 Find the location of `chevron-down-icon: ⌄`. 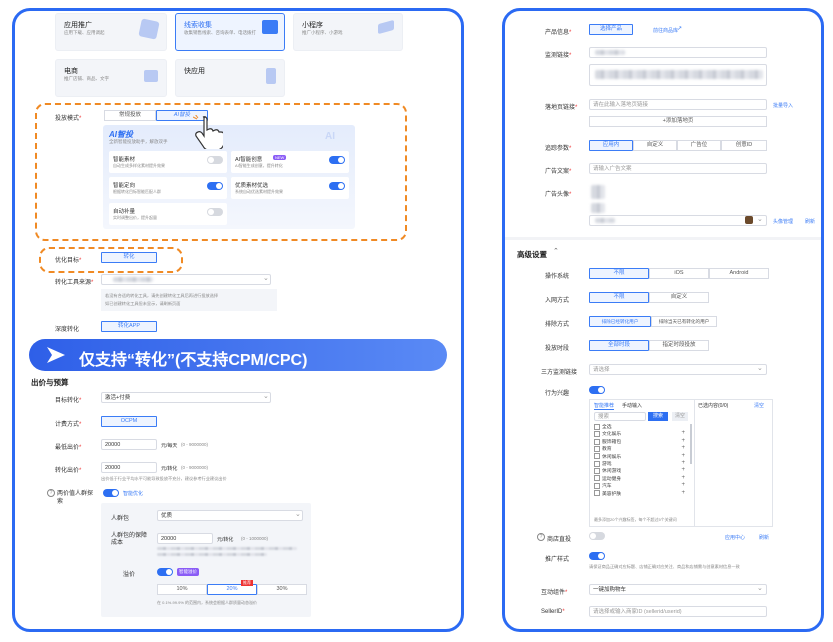

chevron-down-icon: ⌄ is located at coordinates (760, 219).